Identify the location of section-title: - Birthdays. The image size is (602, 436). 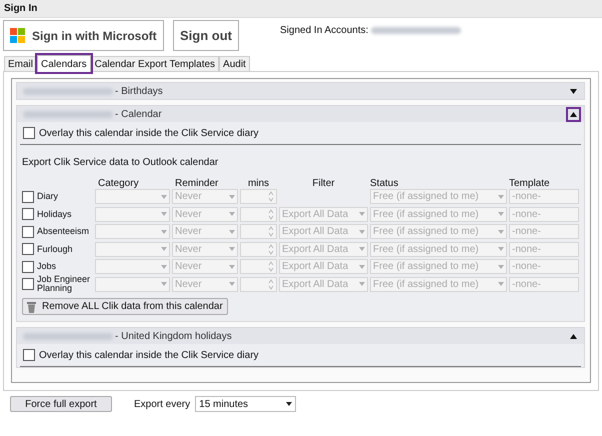
(139, 91).